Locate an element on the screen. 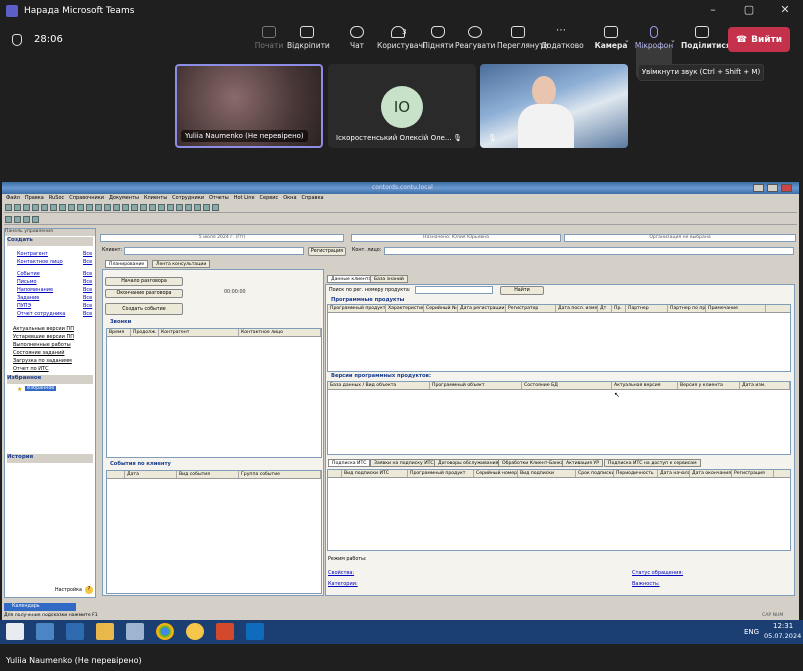  find-button: Найти is located at coordinates (522, 290).